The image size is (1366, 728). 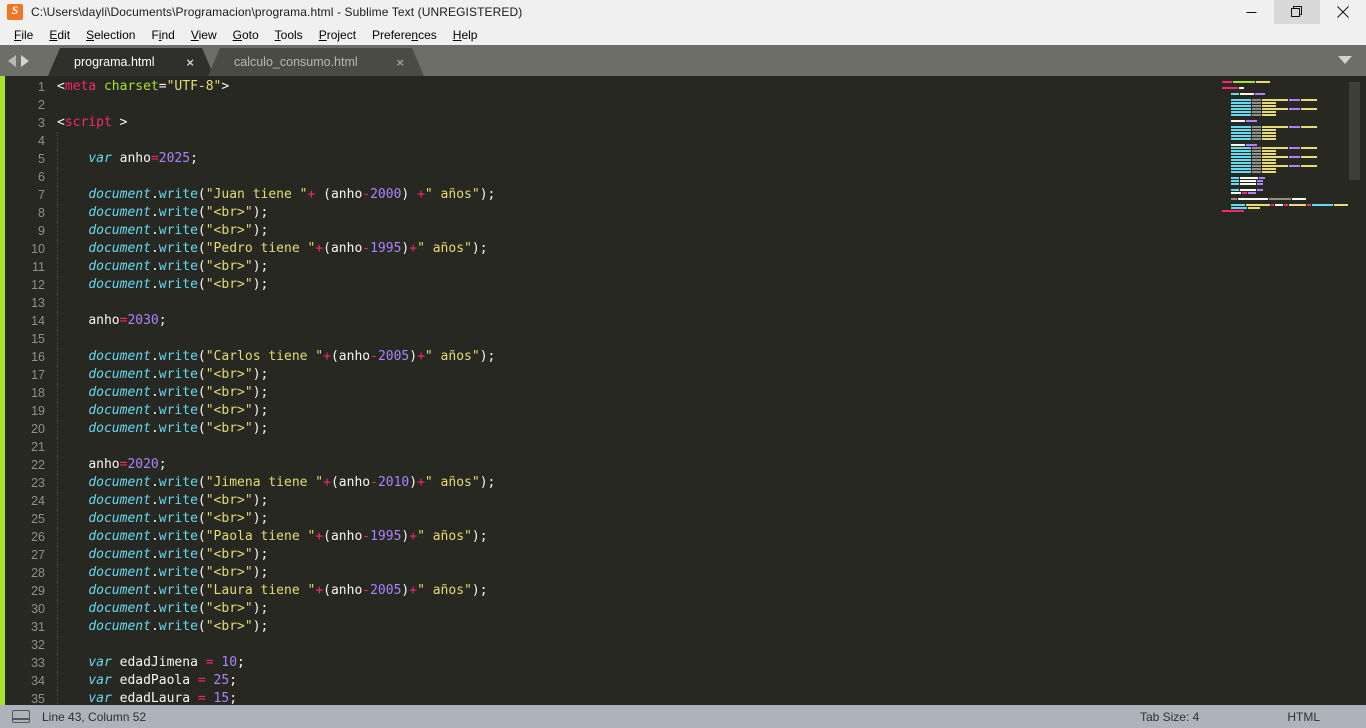 What do you see at coordinates (609, 393) in the screenshot?
I see `code-line: 18 document.write("<br>");` at bounding box center [609, 393].